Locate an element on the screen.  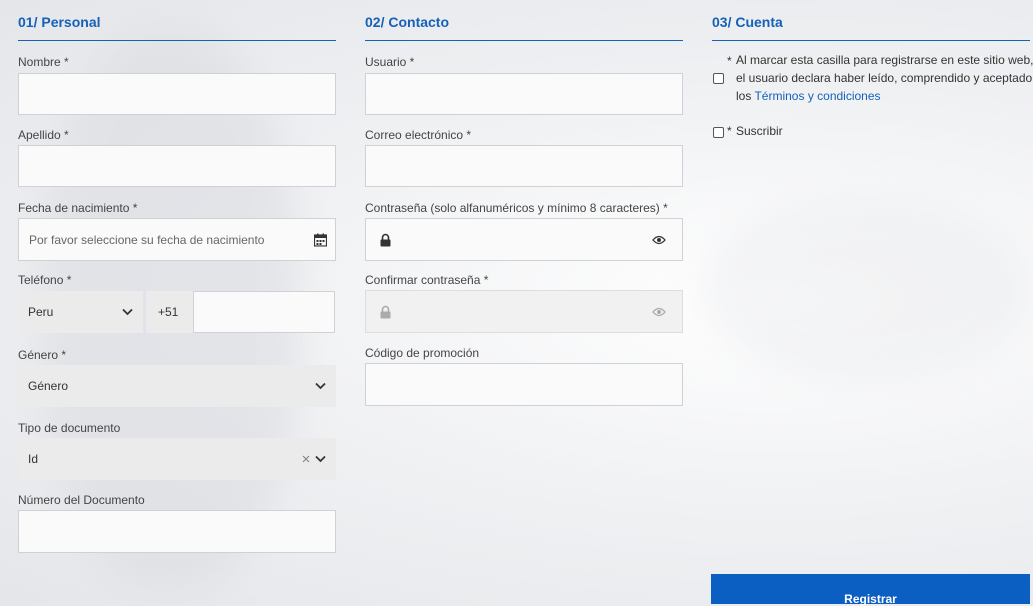
genero-select: Género is located at coordinates (177, 386).